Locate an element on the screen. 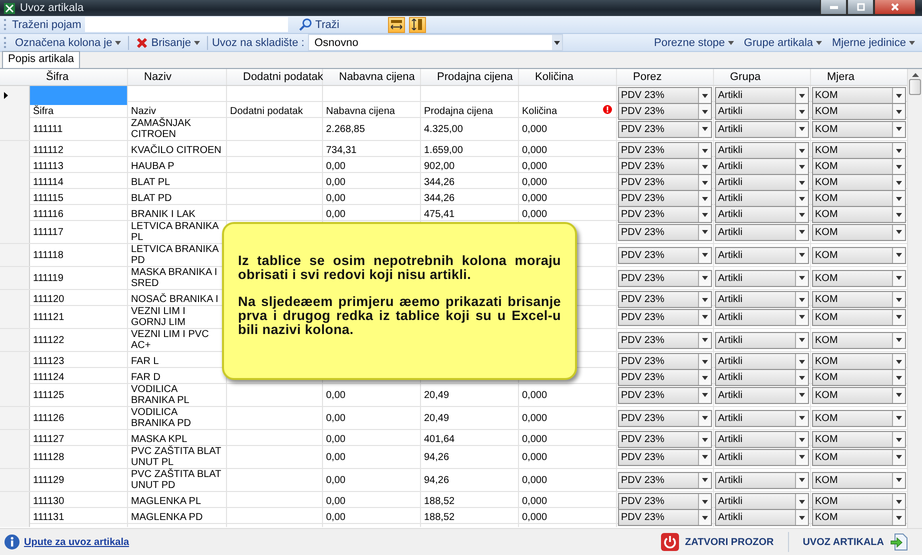 This screenshot has width=922, height=555. column-header: Grupa is located at coordinates (762, 77).